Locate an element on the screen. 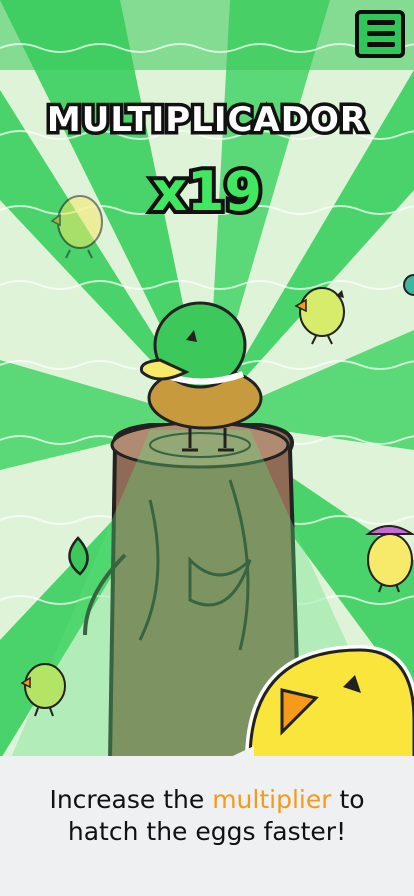  multiplier-title: MULTIPLICADOR is located at coordinates (206, 120).